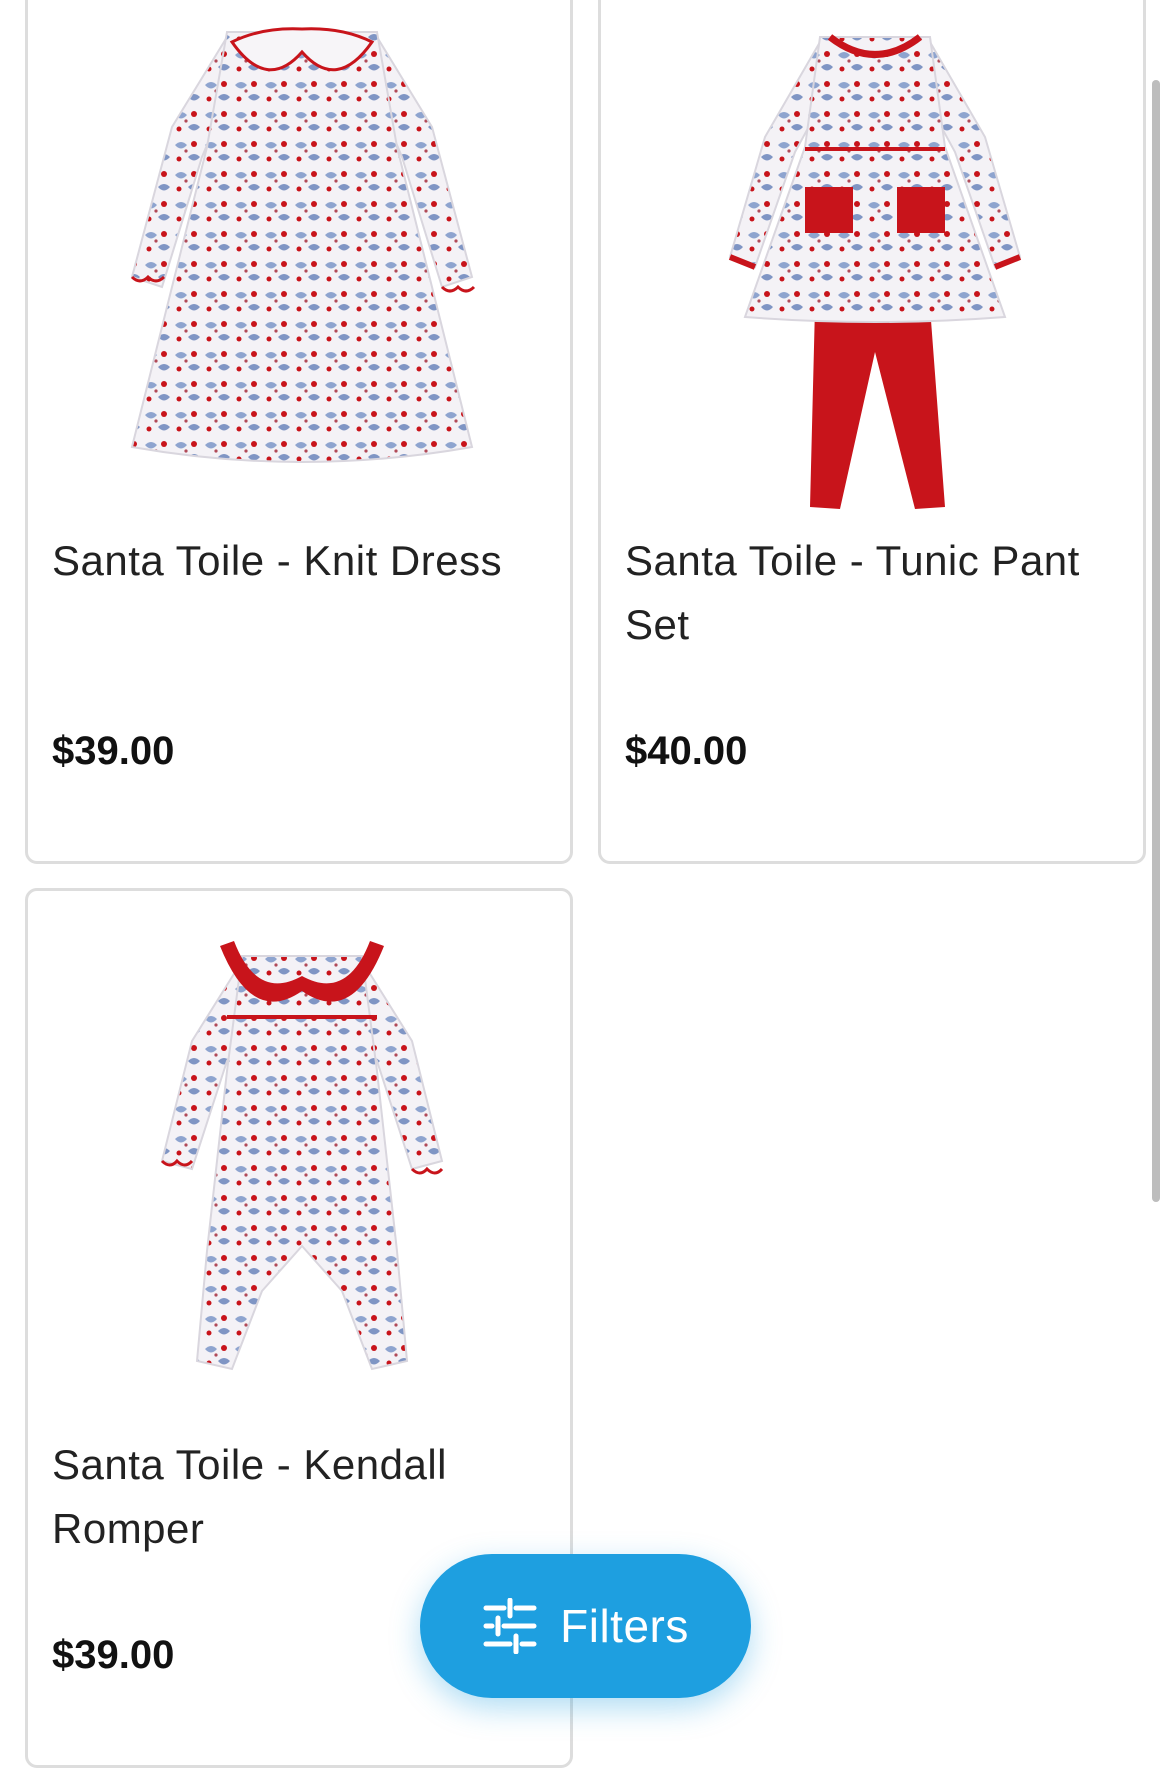 This screenshot has height=1768, width=1170. Describe the element at coordinates (510, 1626) in the screenshot. I see `sliders-icon` at that location.